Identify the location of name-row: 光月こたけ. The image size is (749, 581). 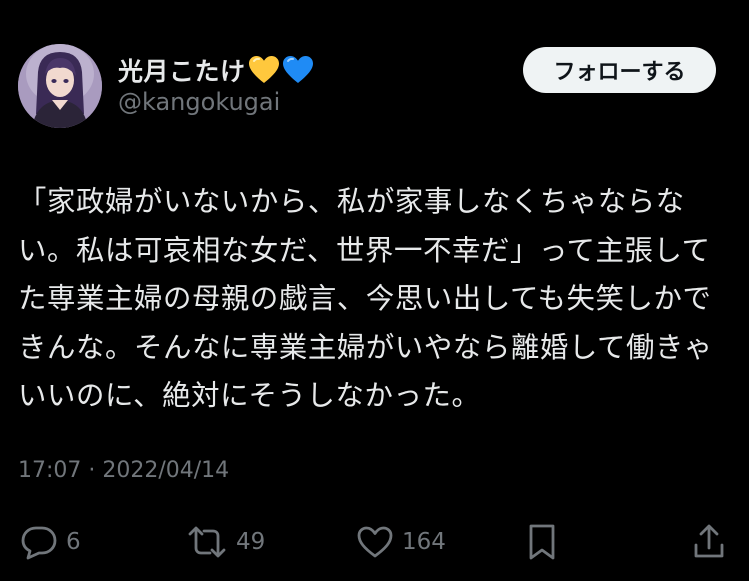
(216, 70).